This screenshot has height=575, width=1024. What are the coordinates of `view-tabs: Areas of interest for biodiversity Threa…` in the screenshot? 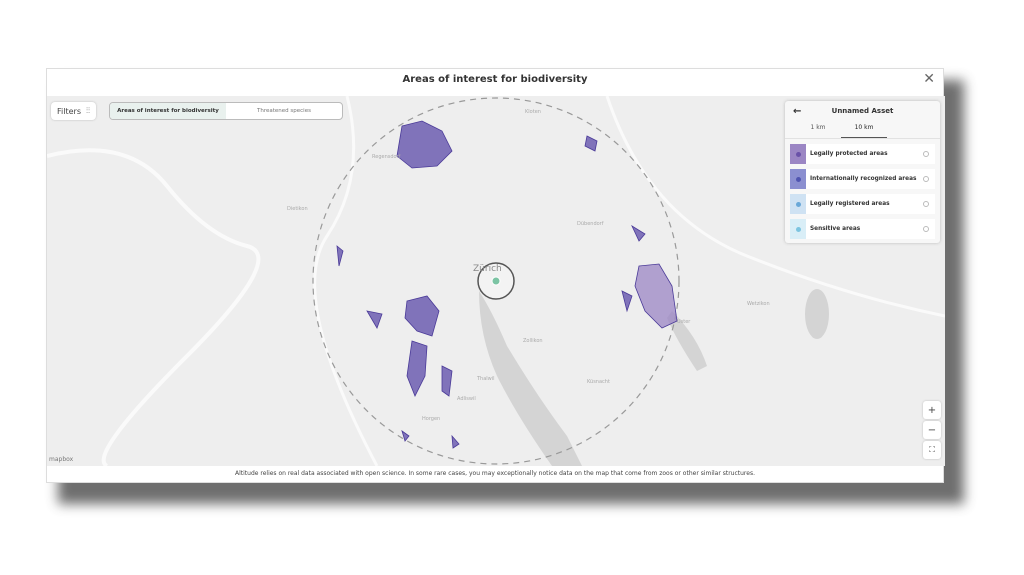 It's located at (226, 111).